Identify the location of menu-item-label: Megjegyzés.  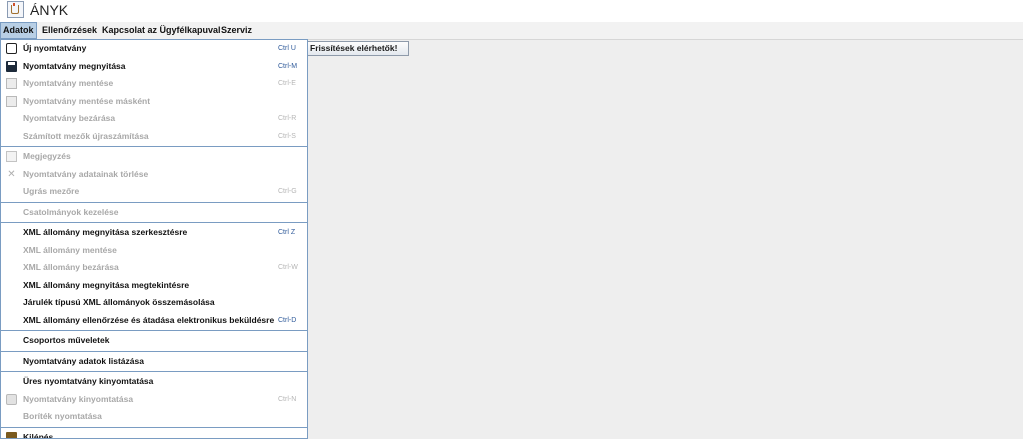
(47, 157).